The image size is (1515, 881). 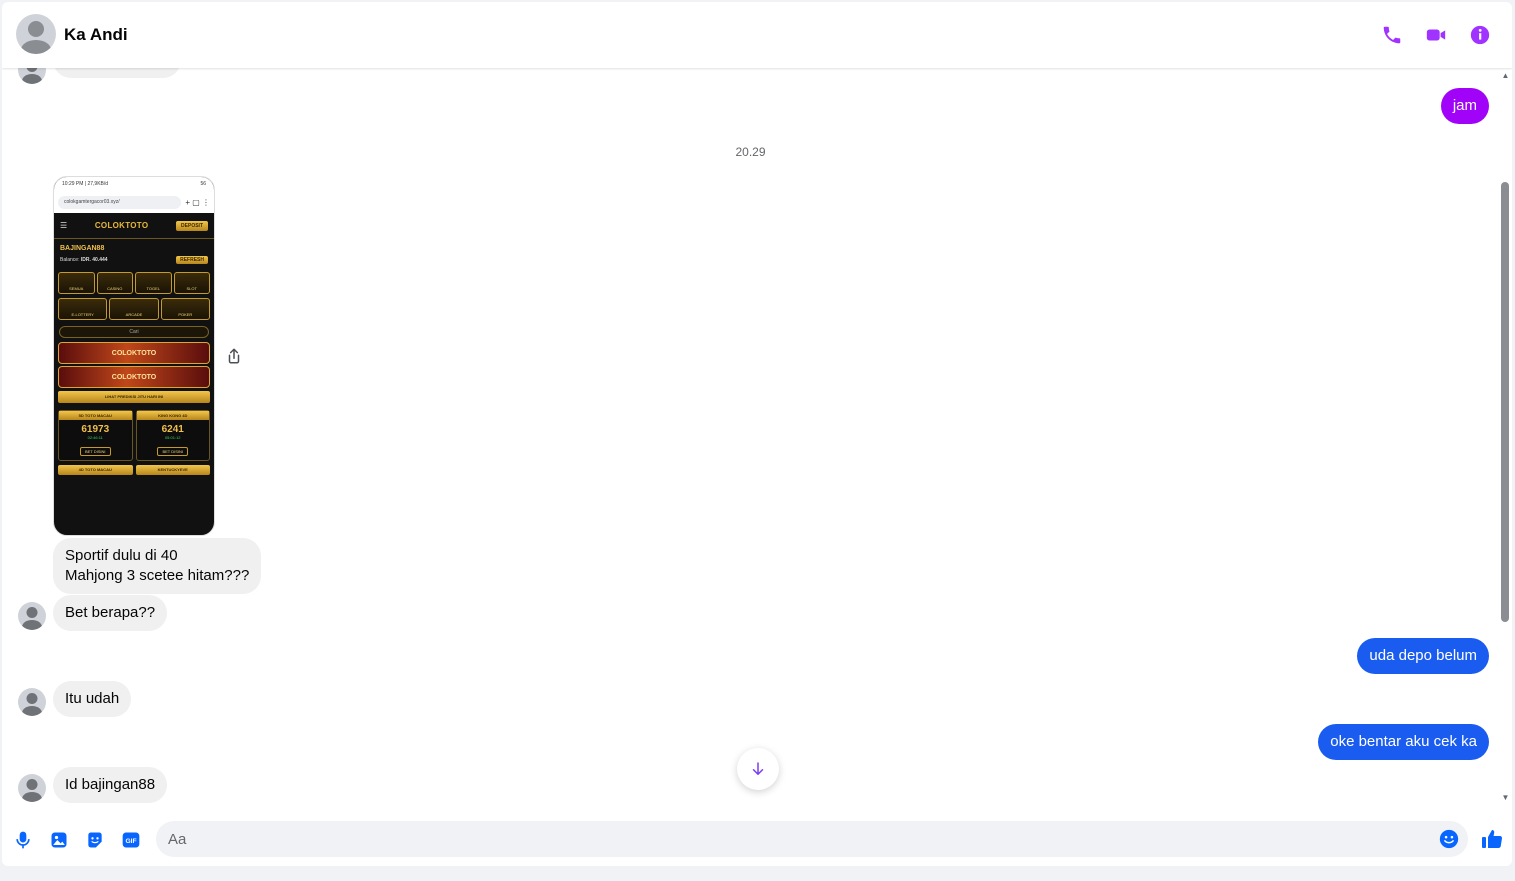 I want to click on like-icon, so click(x=1492, y=839).